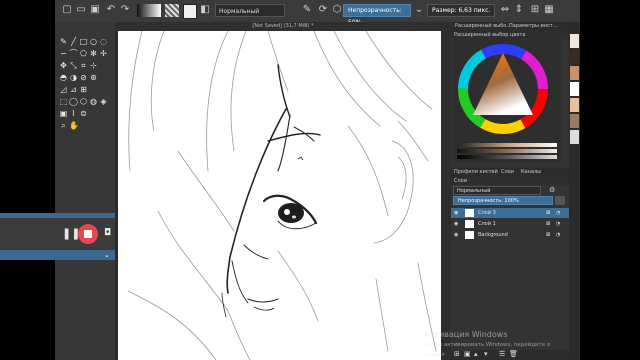 The width and height of the screenshot is (640, 360). I want to click on line-tool-icon: ╱, so click(73, 41).